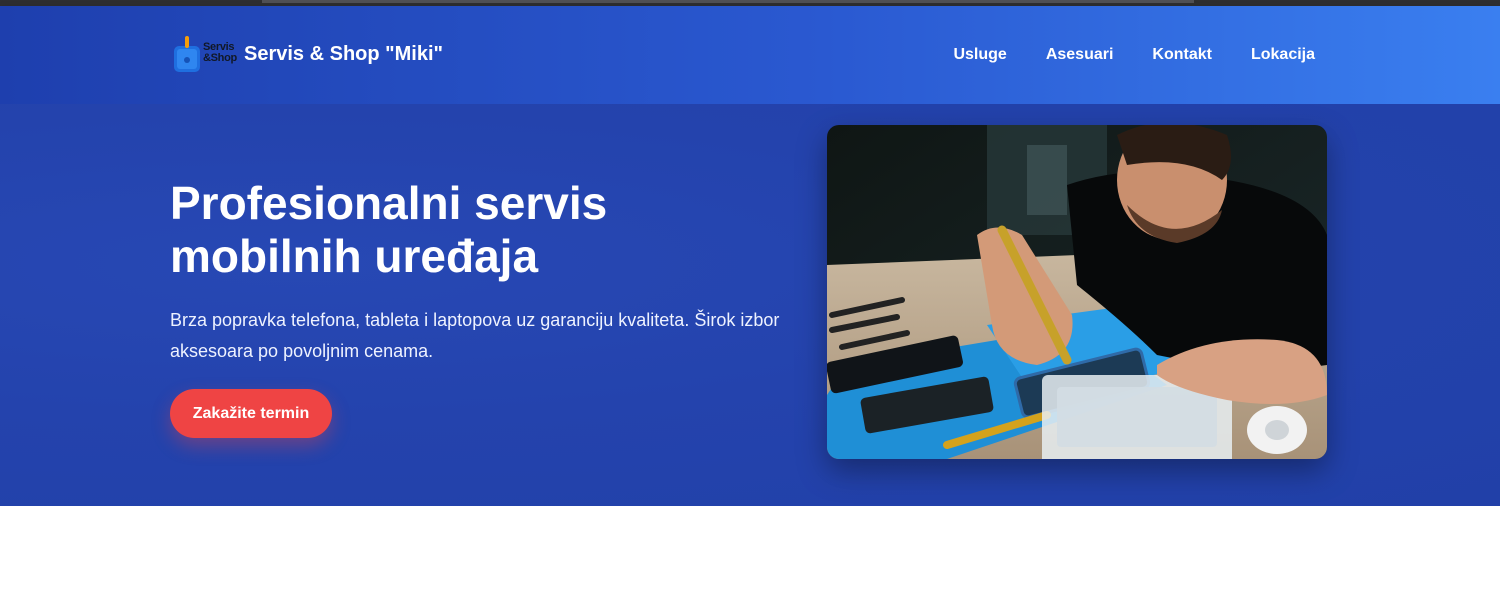  Describe the element at coordinates (251, 413) in the screenshot. I see `book-appointment-button: Zakažite termin` at that location.